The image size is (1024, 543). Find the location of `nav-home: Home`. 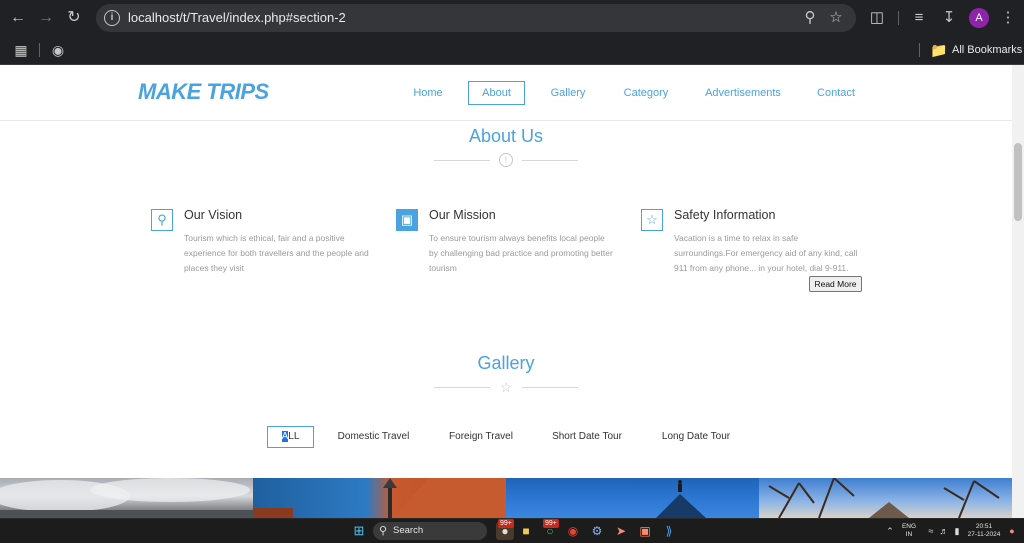

nav-home: Home is located at coordinates (428, 93).